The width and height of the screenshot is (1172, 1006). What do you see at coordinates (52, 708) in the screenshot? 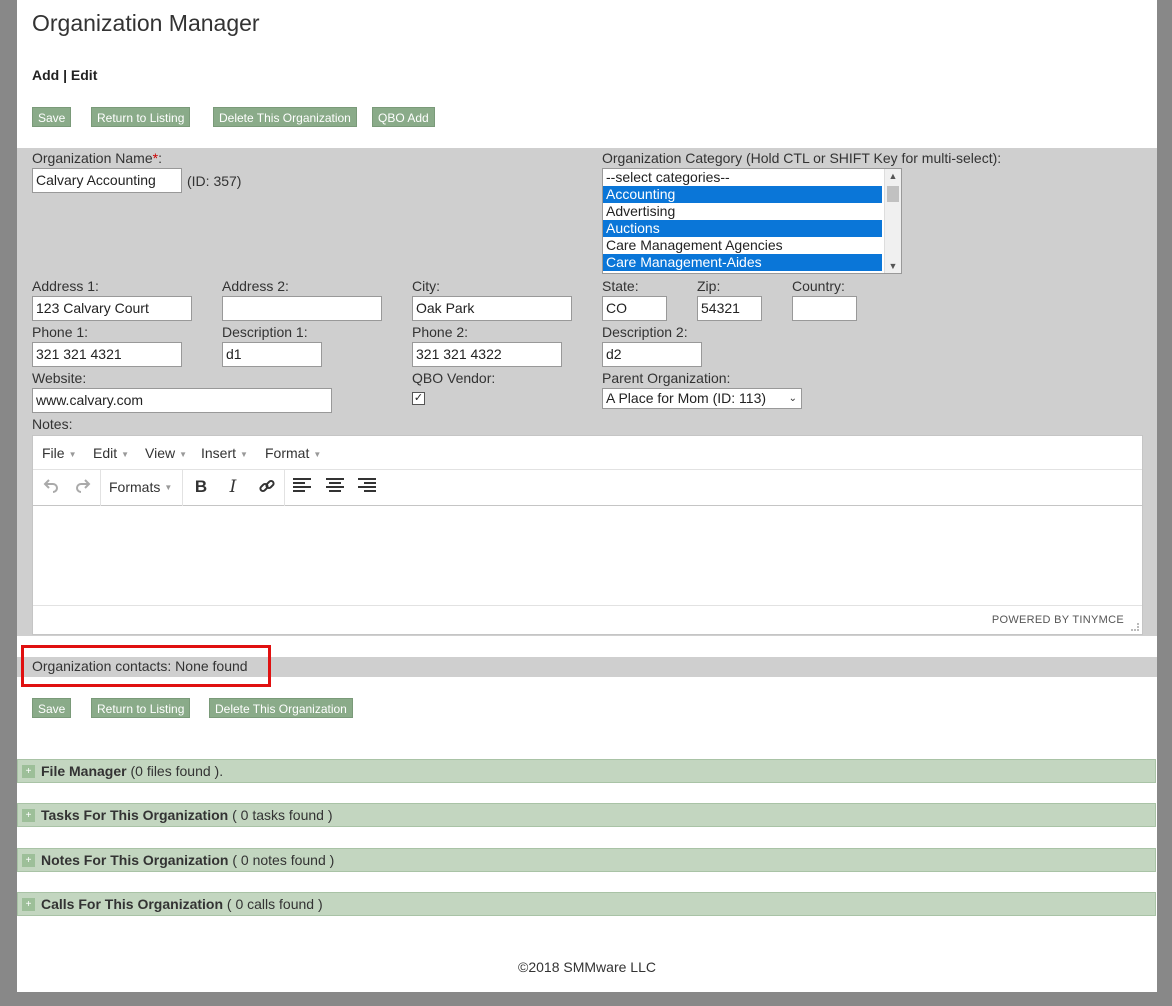
I see `save-button-bottom: Save` at bounding box center [52, 708].